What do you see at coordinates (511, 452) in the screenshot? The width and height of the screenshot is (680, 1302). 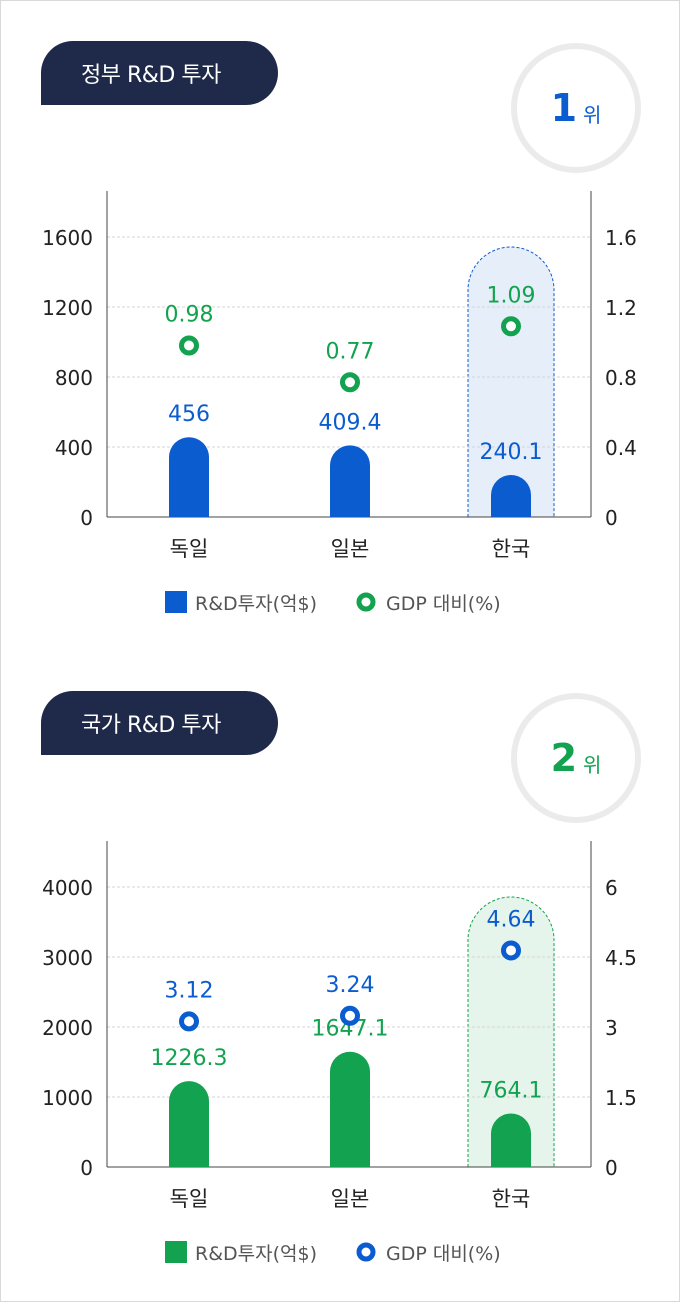 I see `bar-value-label: 240.1` at bounding box center [511, 452].